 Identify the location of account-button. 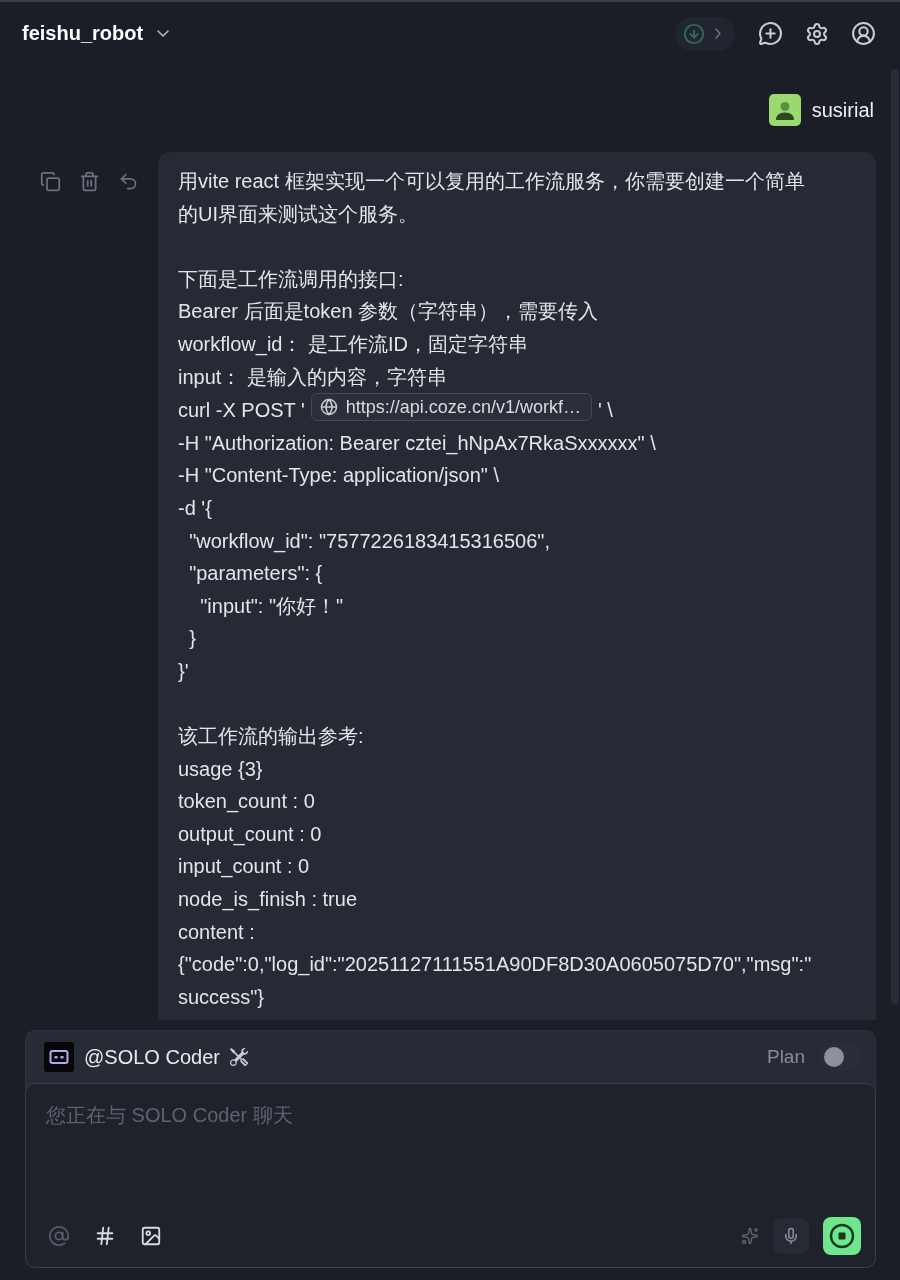
(863, 33).